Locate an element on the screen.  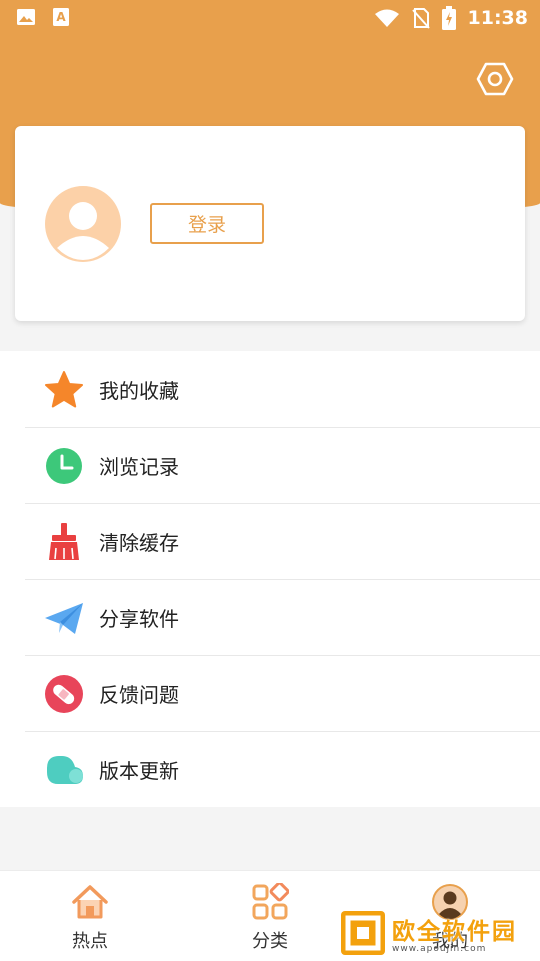
menu-item-history: 浏览记录 is located at coordinates (270, 465).